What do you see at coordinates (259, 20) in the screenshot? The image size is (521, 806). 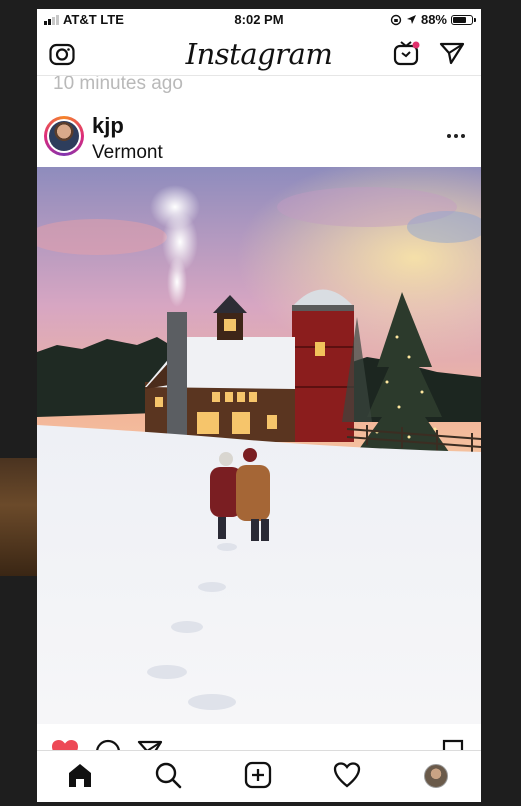 I see `status-bar: AT&T LTE 8:02 PM 88%` at bounding box center [259, 20].